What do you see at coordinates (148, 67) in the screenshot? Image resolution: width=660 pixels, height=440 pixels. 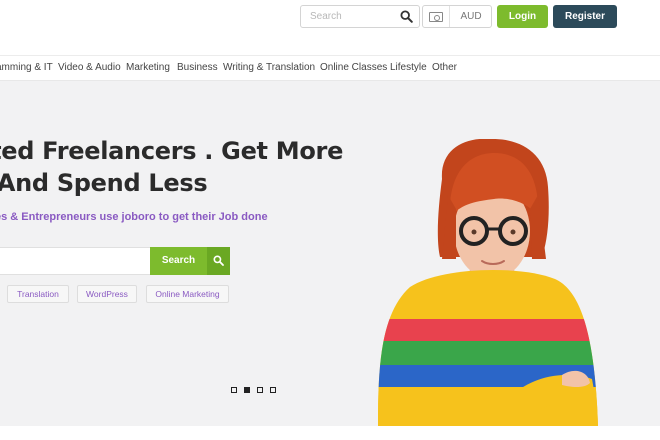 I see `category-marketing: Marketing` at bounding box center [148, 67].